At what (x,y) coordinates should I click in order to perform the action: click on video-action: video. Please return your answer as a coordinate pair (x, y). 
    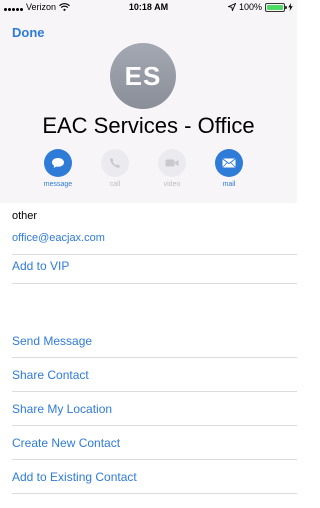
    Looking at the image, I should click on (172, 168).